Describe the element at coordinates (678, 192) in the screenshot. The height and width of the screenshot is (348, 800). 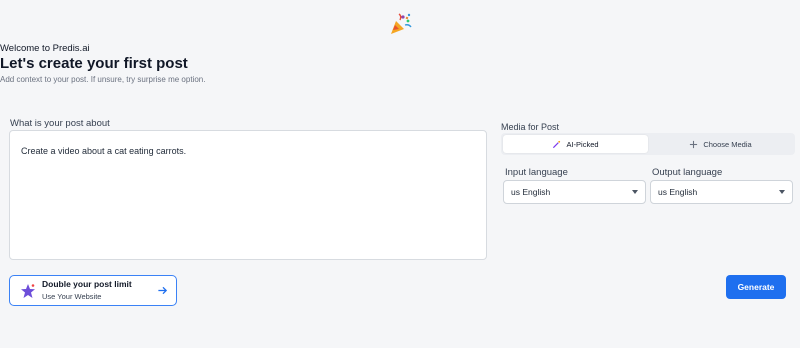
I see `output-language-value: us English` at that location.